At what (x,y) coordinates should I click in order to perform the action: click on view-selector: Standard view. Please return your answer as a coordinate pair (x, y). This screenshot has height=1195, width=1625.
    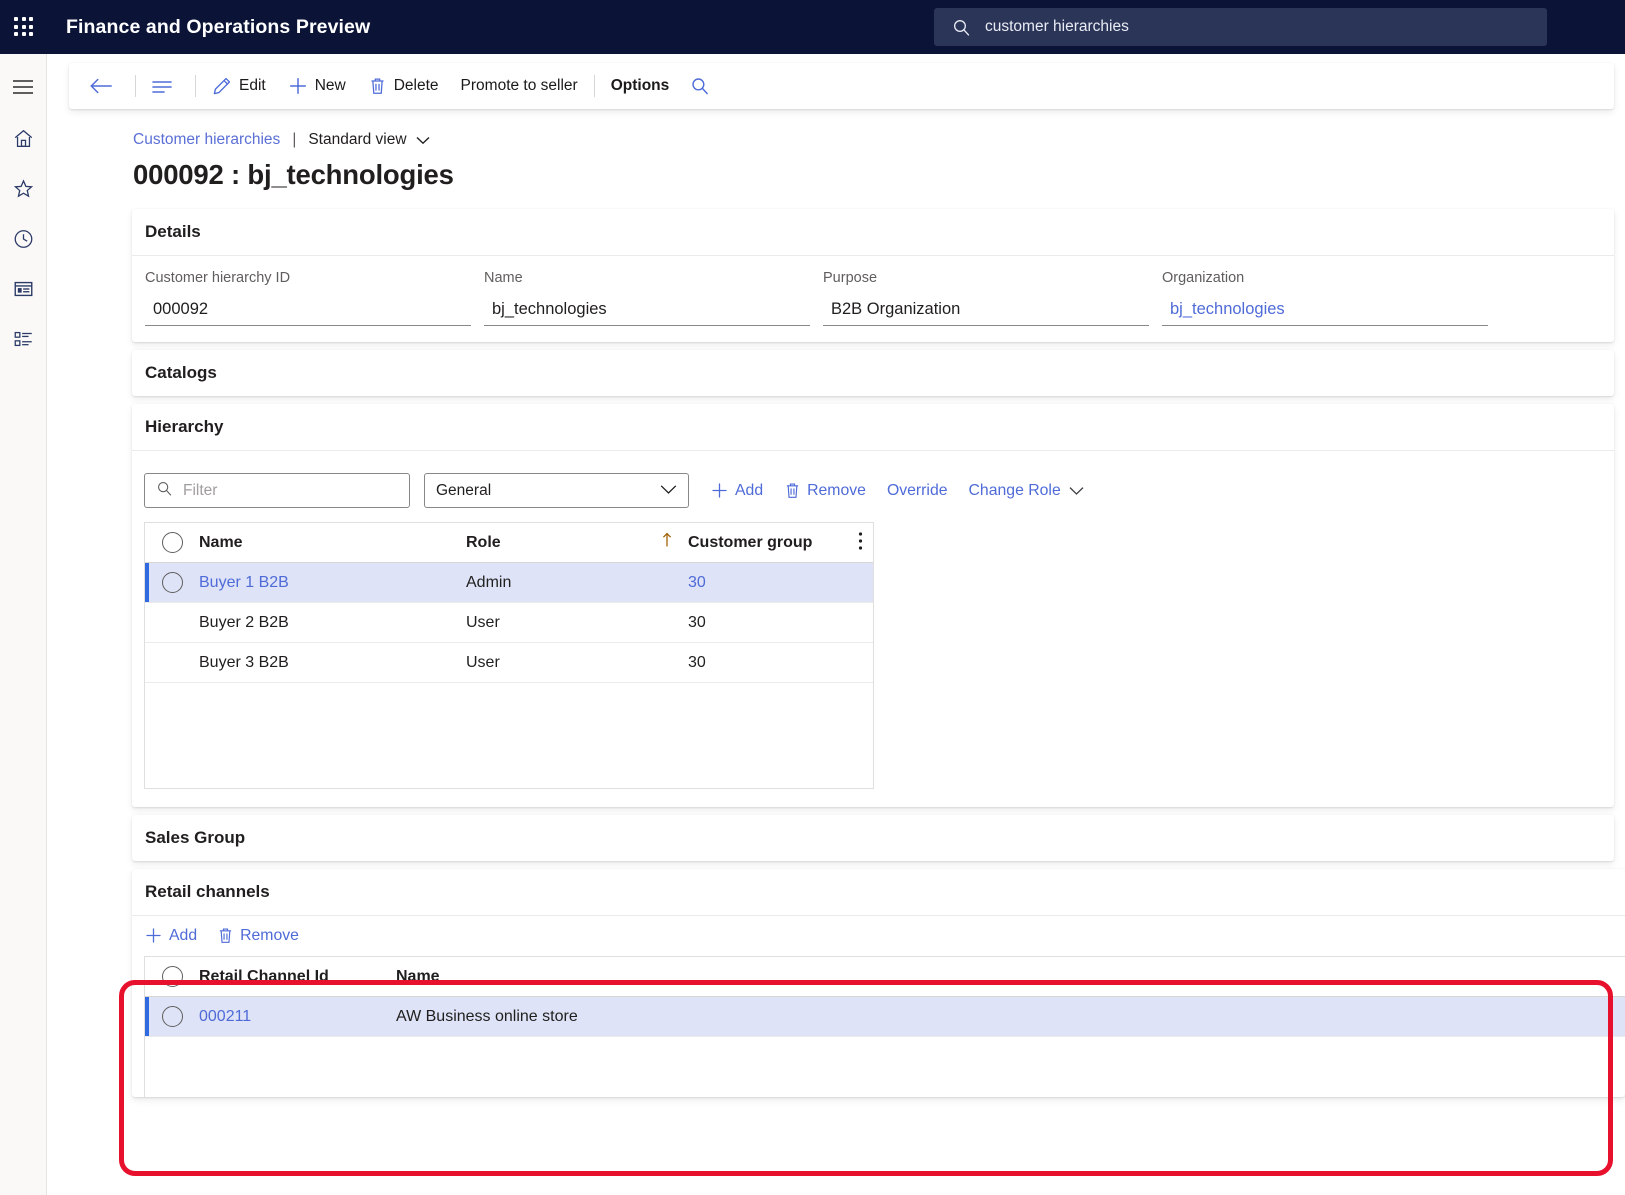
    Looking at the image, I should click on (369, 140).